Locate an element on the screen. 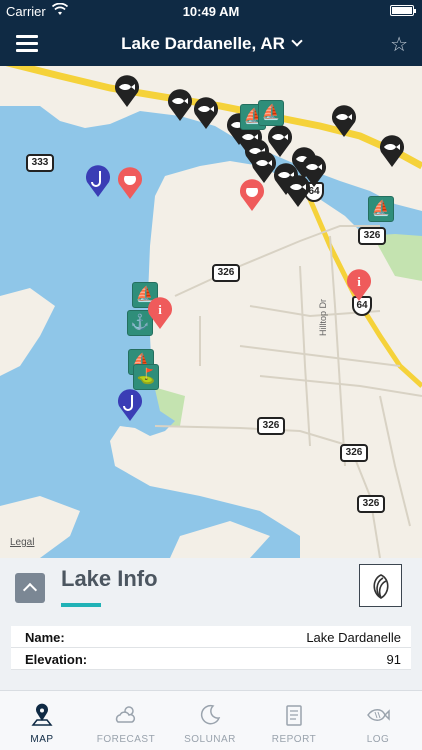 The width and height of the screenshot is (422, 750). tab-label: LOG is located at coordinates (378, 739).